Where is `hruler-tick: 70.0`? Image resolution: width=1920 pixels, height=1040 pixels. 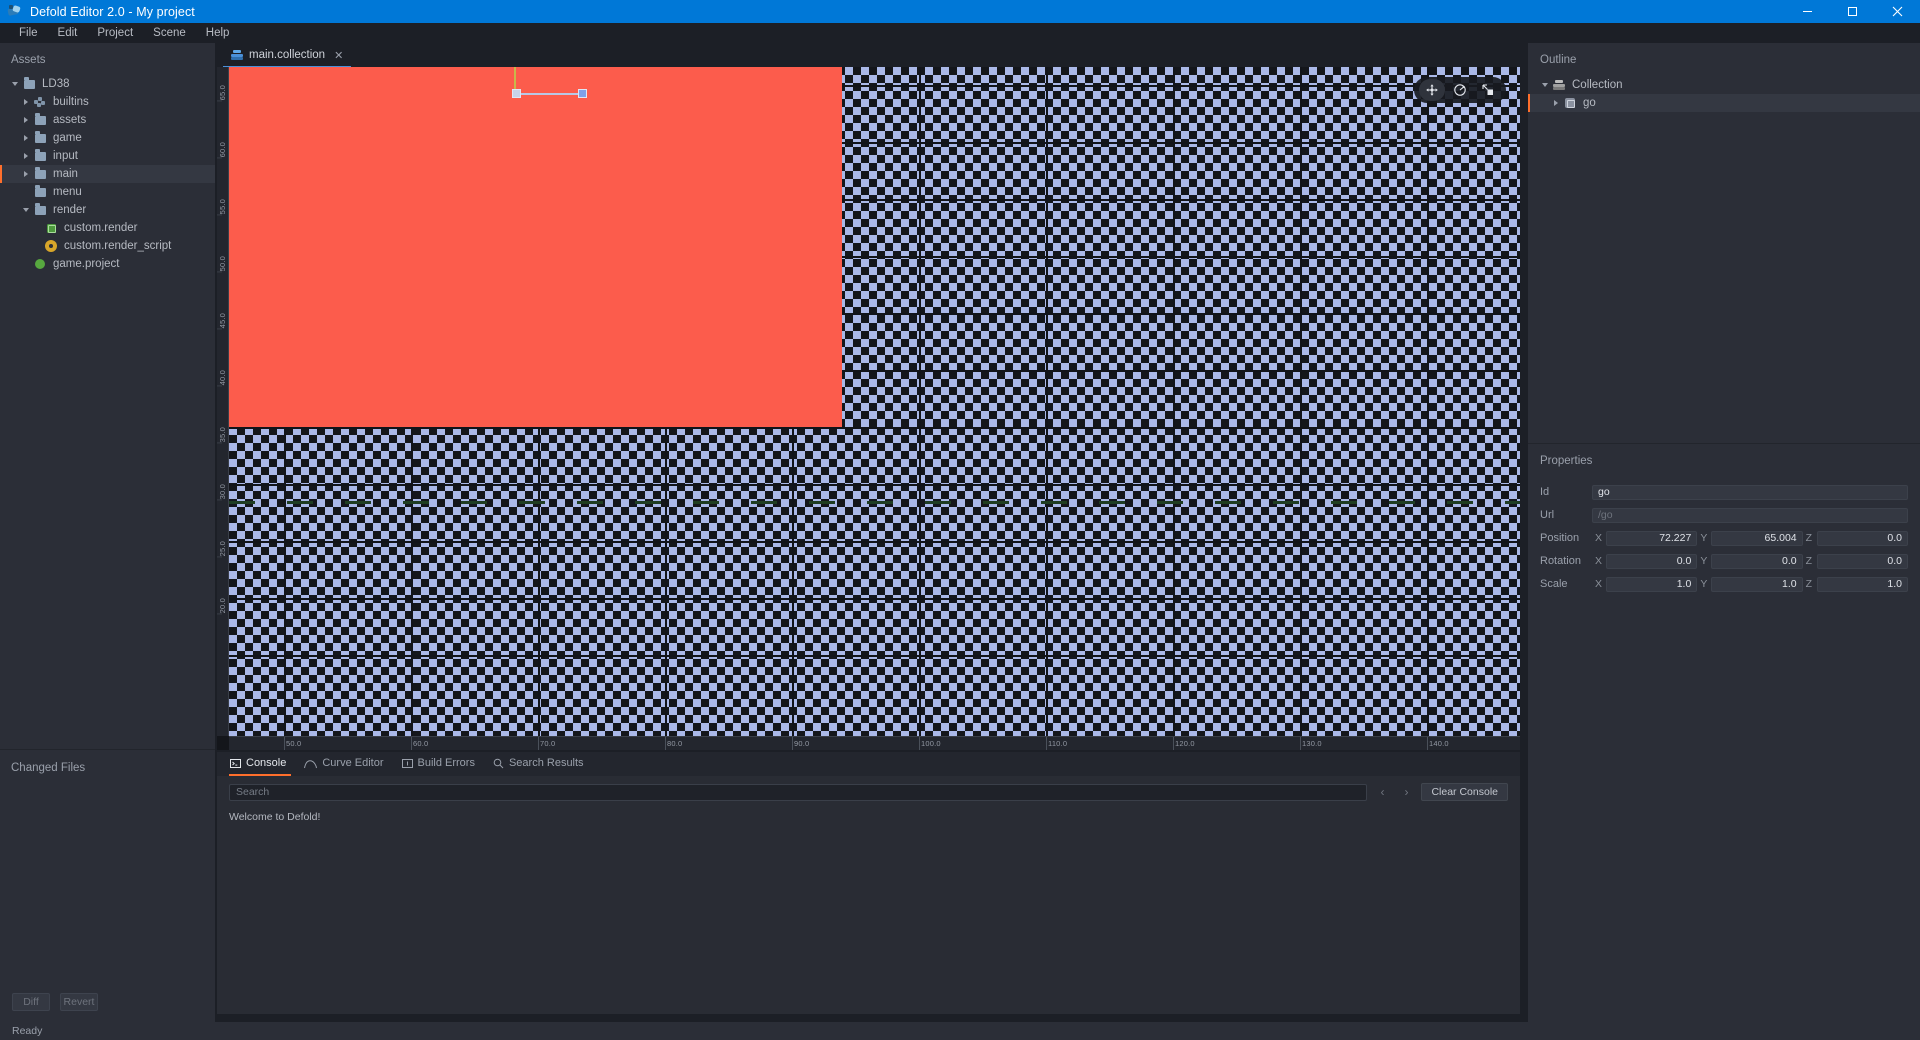 hruler-tick: 70.0 is located at coordinates (547, 743).